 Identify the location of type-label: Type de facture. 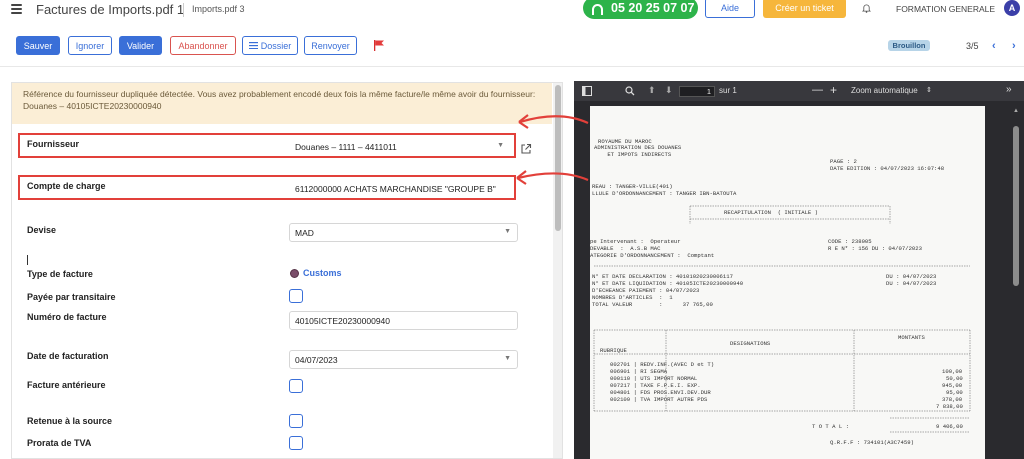
(60, 274).